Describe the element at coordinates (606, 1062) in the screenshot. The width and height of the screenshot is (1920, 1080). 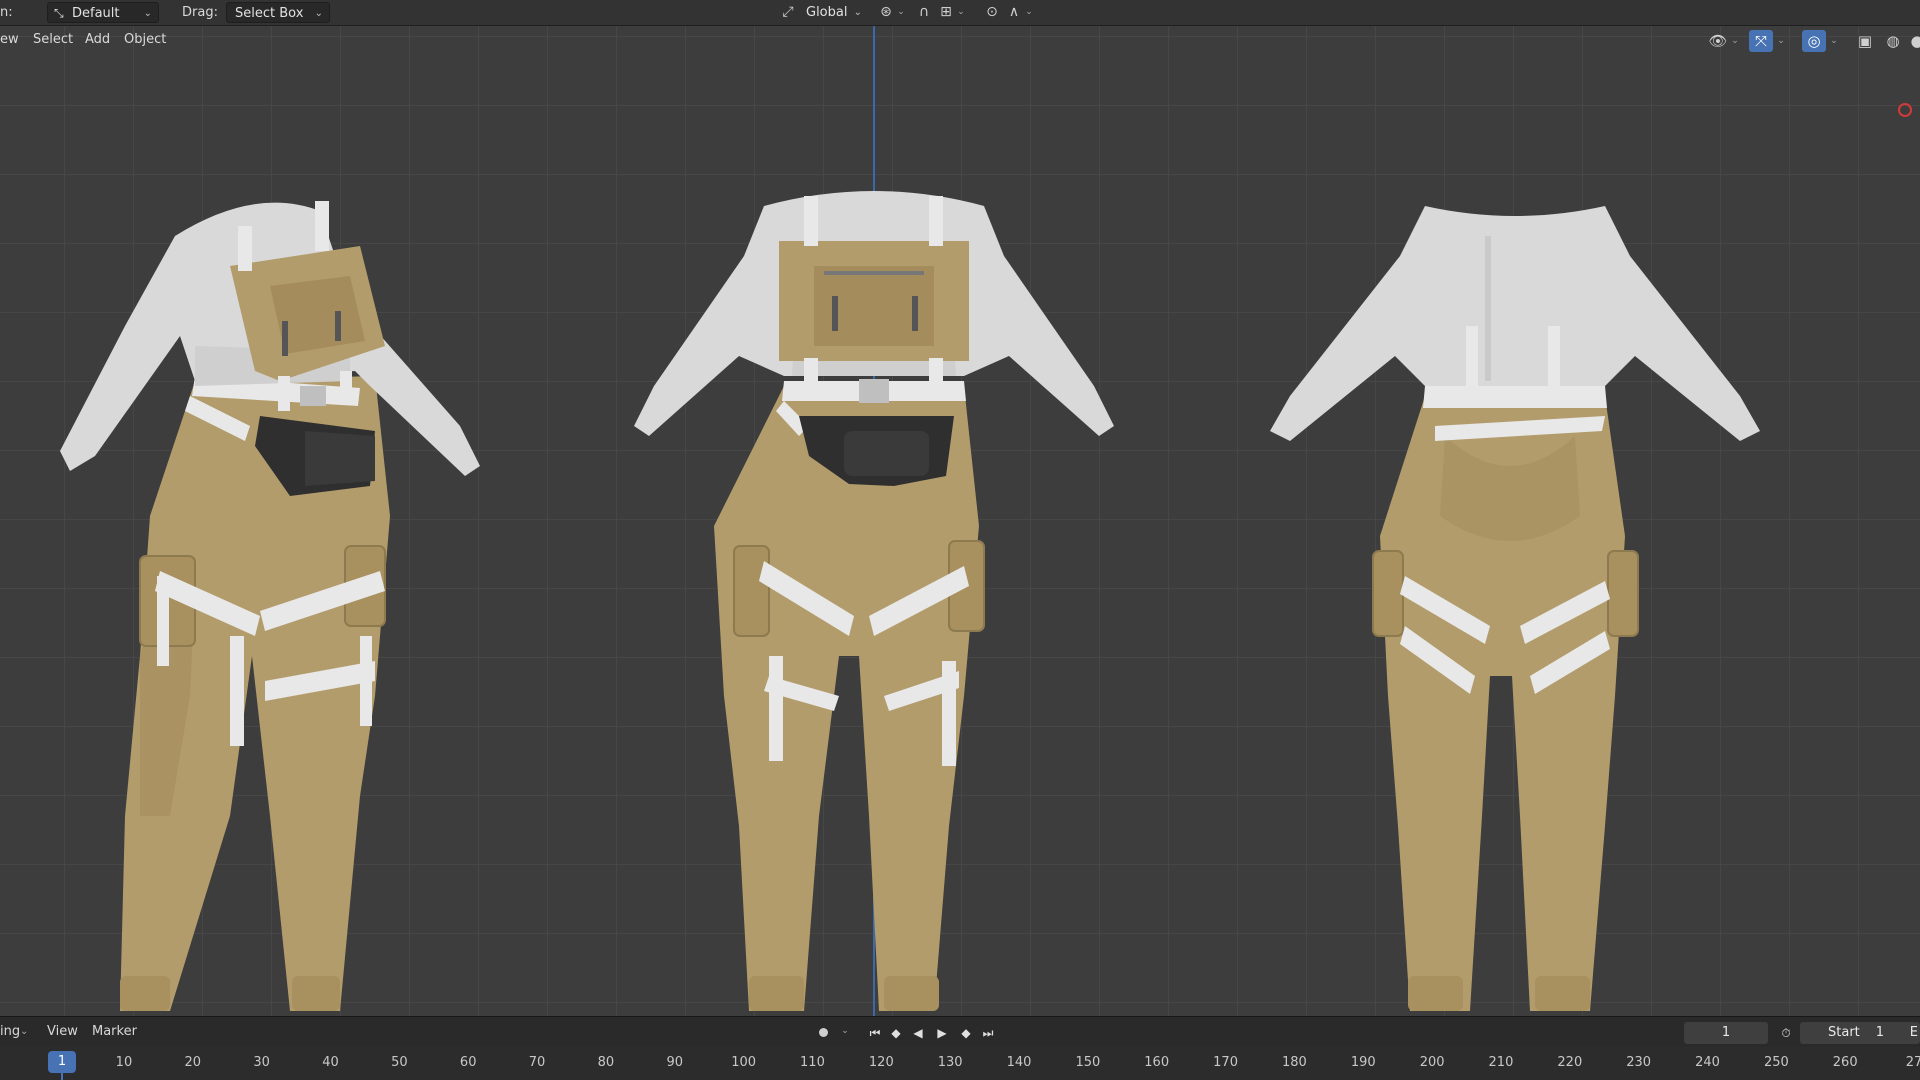
I see `ruler-tick-label: 80` at that location.